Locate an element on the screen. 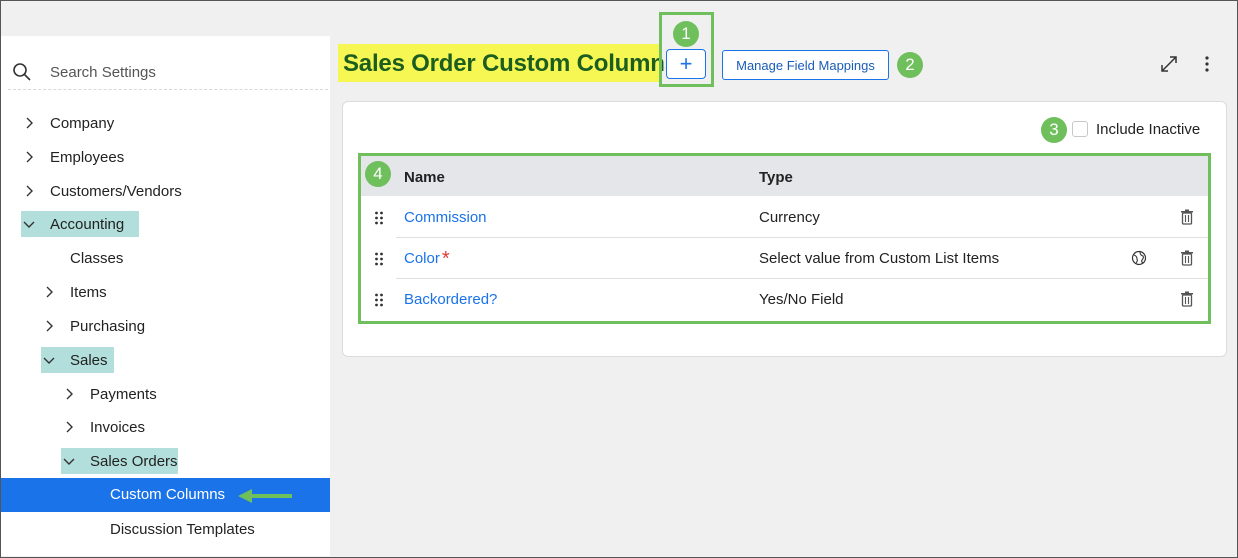 This screenshot has height=558, width=1238. sidebar-item-invoices: Invoices is located at coordinates (103, 427).